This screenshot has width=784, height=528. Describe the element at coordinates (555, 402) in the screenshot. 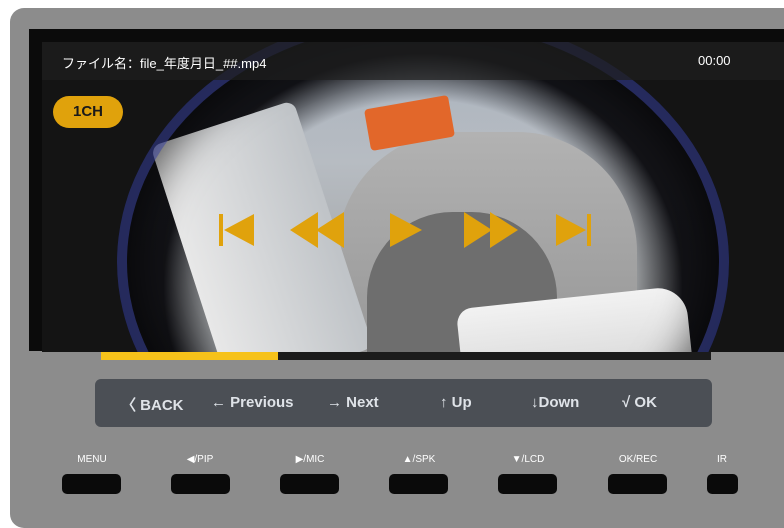

I see `down-button: ↓Down` at that location.